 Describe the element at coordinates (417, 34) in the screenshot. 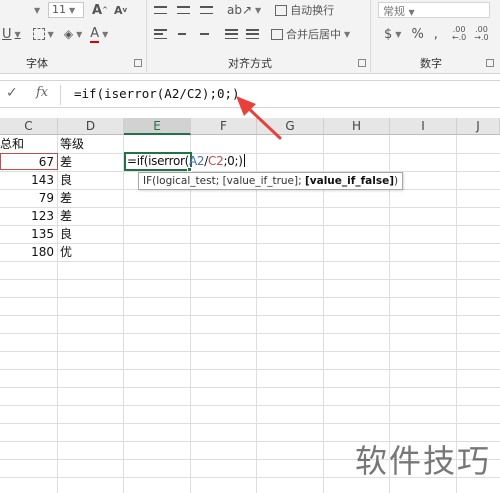

I see `percent-button: %` at that location.